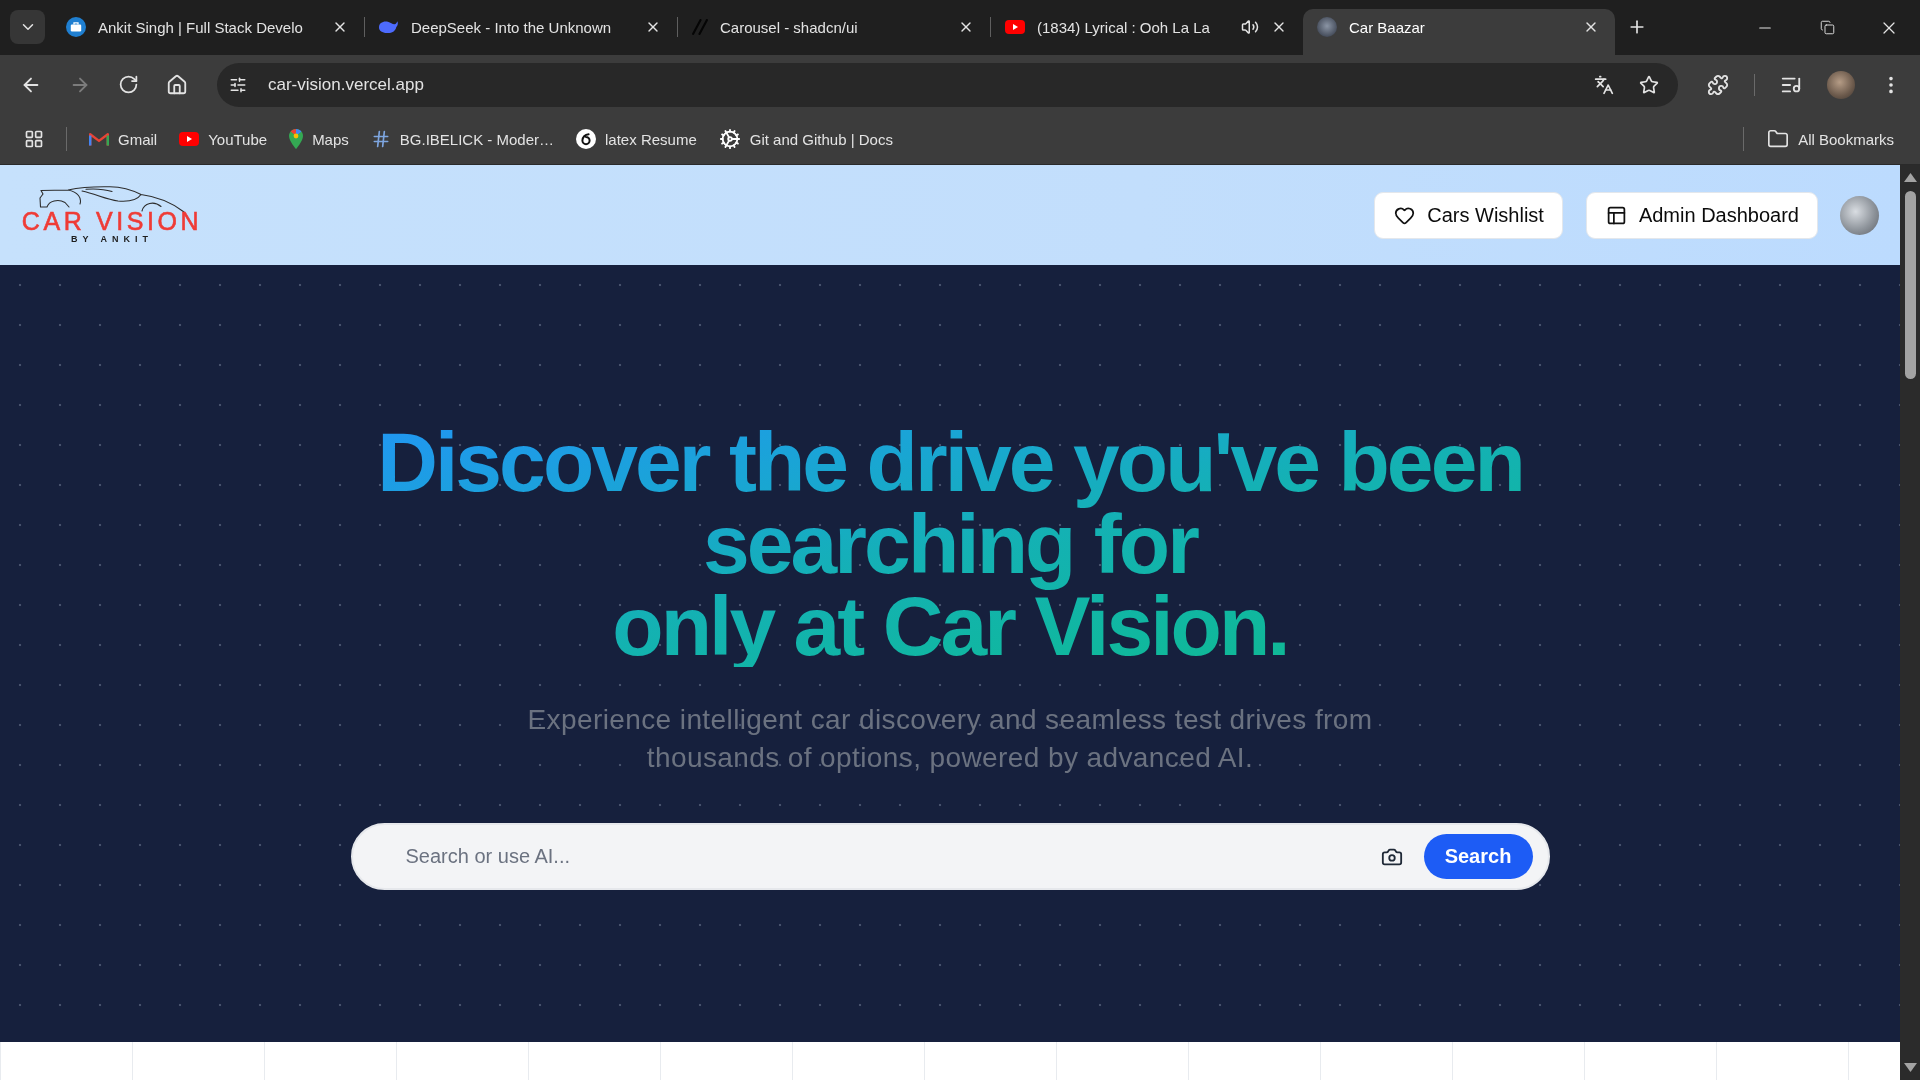  Describe the element at coordinates (238, 84) in the screenshot. I see `sliders-icon` at that location.